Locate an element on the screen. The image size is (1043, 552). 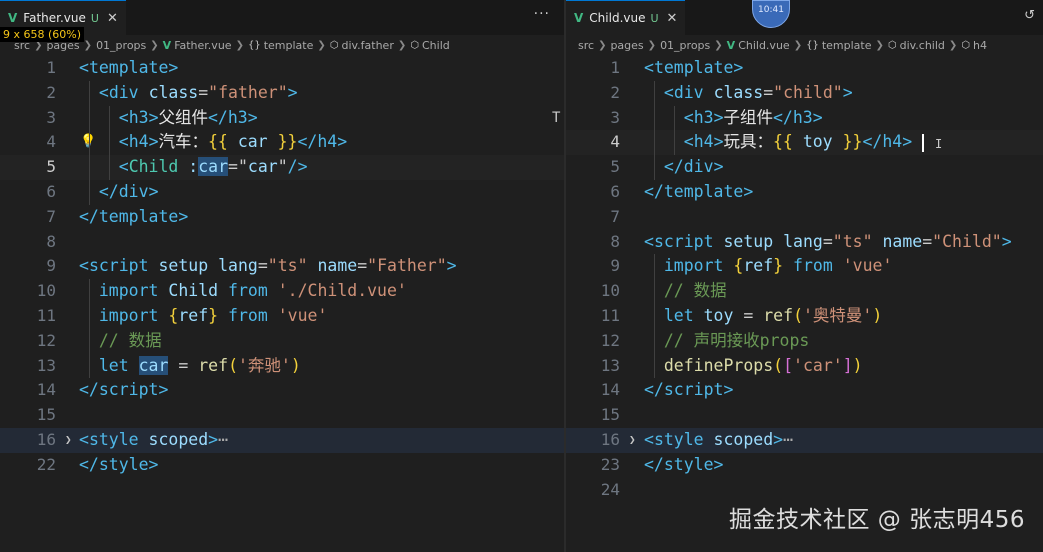
code-text: <Child :car="car"/> is located at coordinates (193, 167).